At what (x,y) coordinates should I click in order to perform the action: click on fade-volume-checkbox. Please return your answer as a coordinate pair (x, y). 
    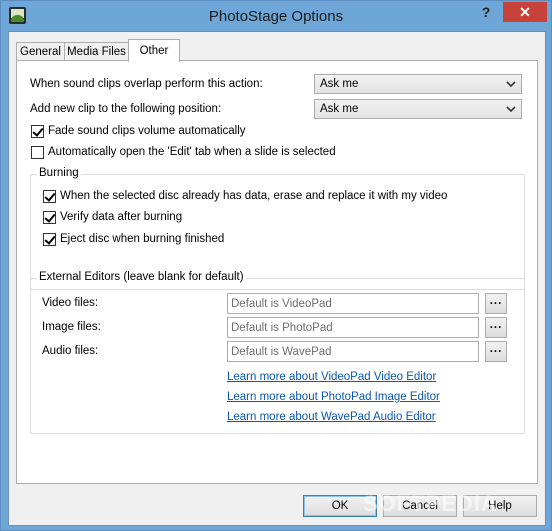
    Looking at the image, I should click on (37, 131).